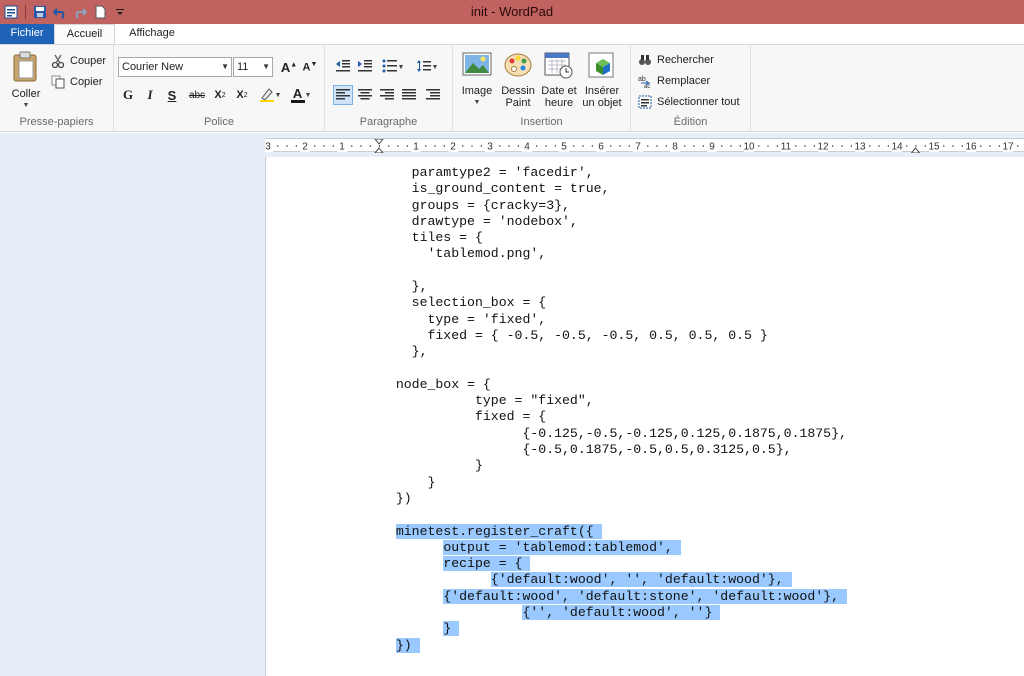  Describe the element at coordinates (26, 81) in the screenshot. I see `paste-button: Coller ▼` at that location.